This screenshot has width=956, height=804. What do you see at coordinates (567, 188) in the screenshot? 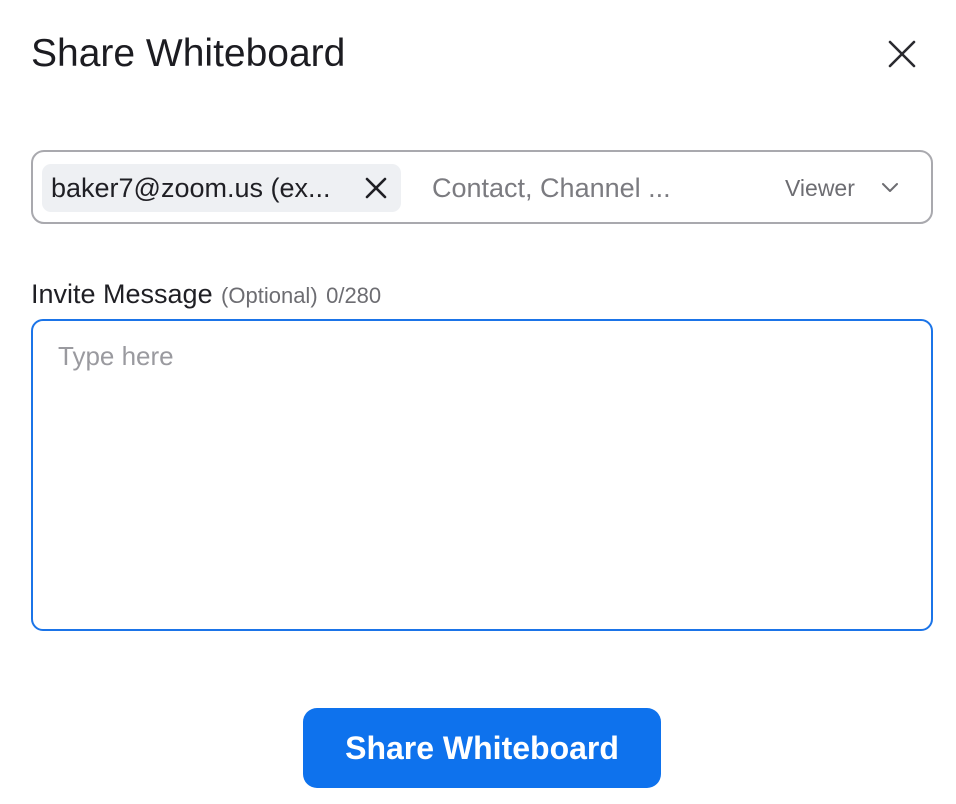
I see `contact-search-input` at bounding box center [567, 188].